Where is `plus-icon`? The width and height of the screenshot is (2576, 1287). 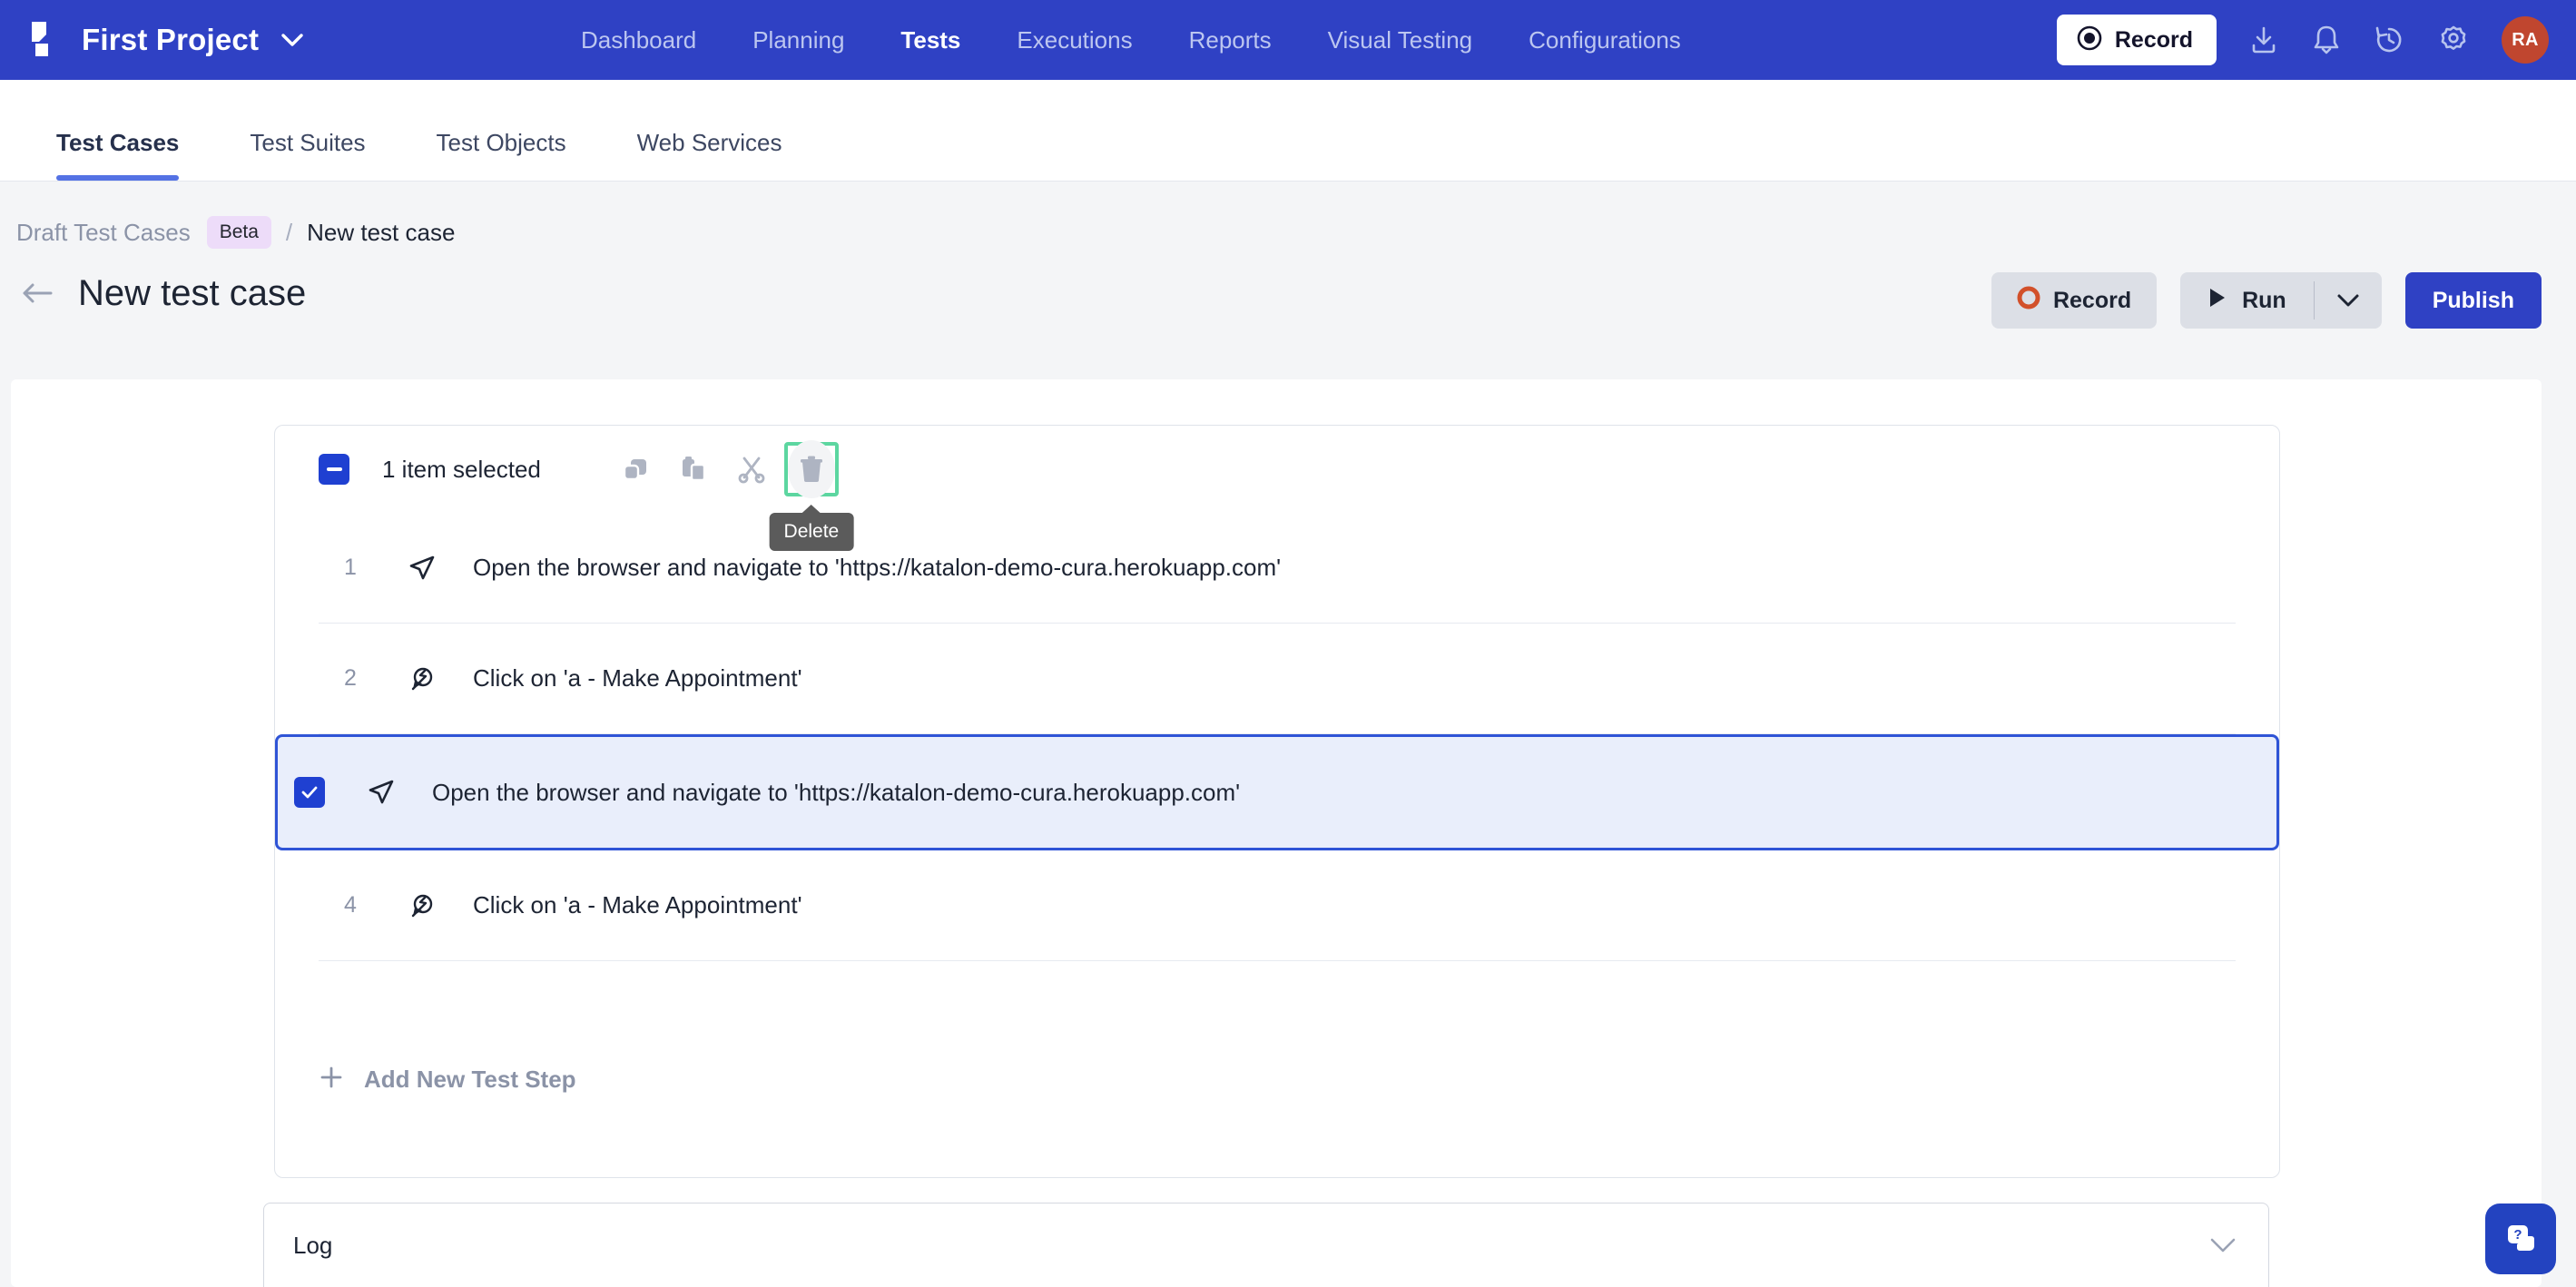
plus-icon is located at coordinates (331, 1080).